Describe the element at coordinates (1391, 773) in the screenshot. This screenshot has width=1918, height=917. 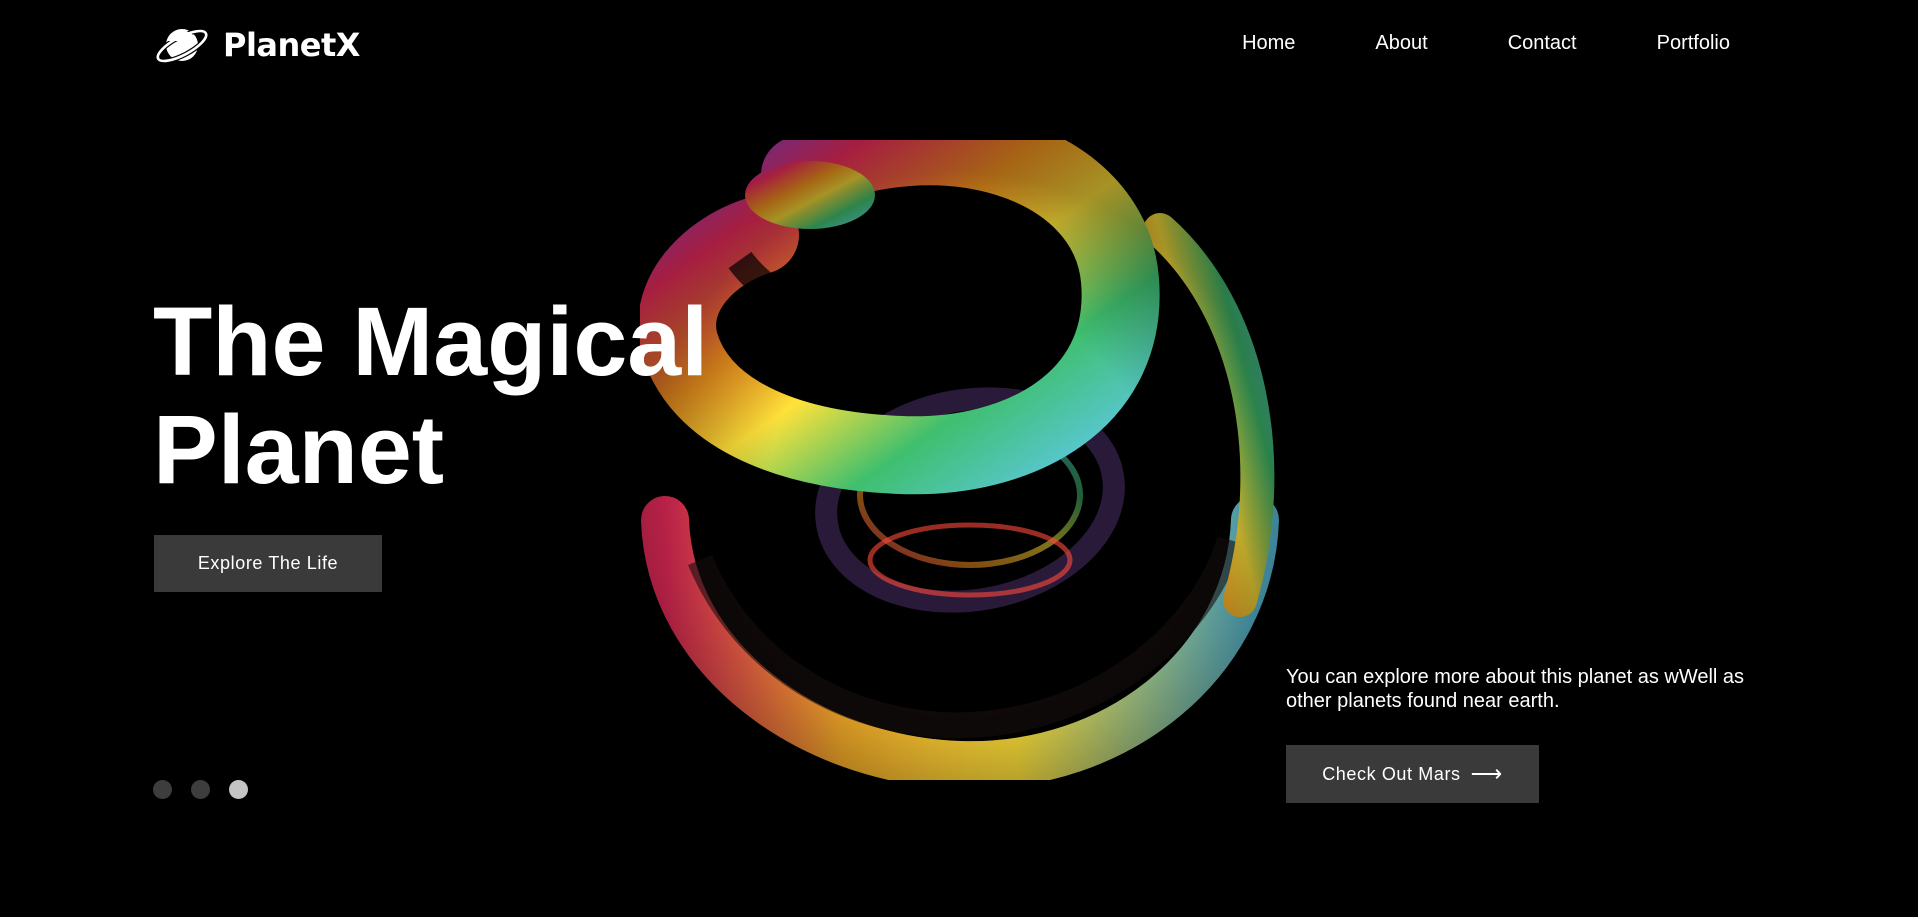
I see `check-out-mars-label: Check Out Mars` at that location.